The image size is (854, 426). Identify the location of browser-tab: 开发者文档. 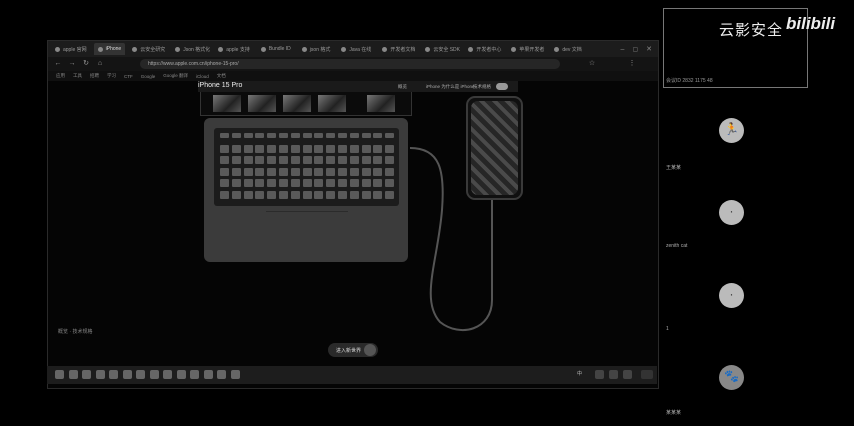
(398, 49).